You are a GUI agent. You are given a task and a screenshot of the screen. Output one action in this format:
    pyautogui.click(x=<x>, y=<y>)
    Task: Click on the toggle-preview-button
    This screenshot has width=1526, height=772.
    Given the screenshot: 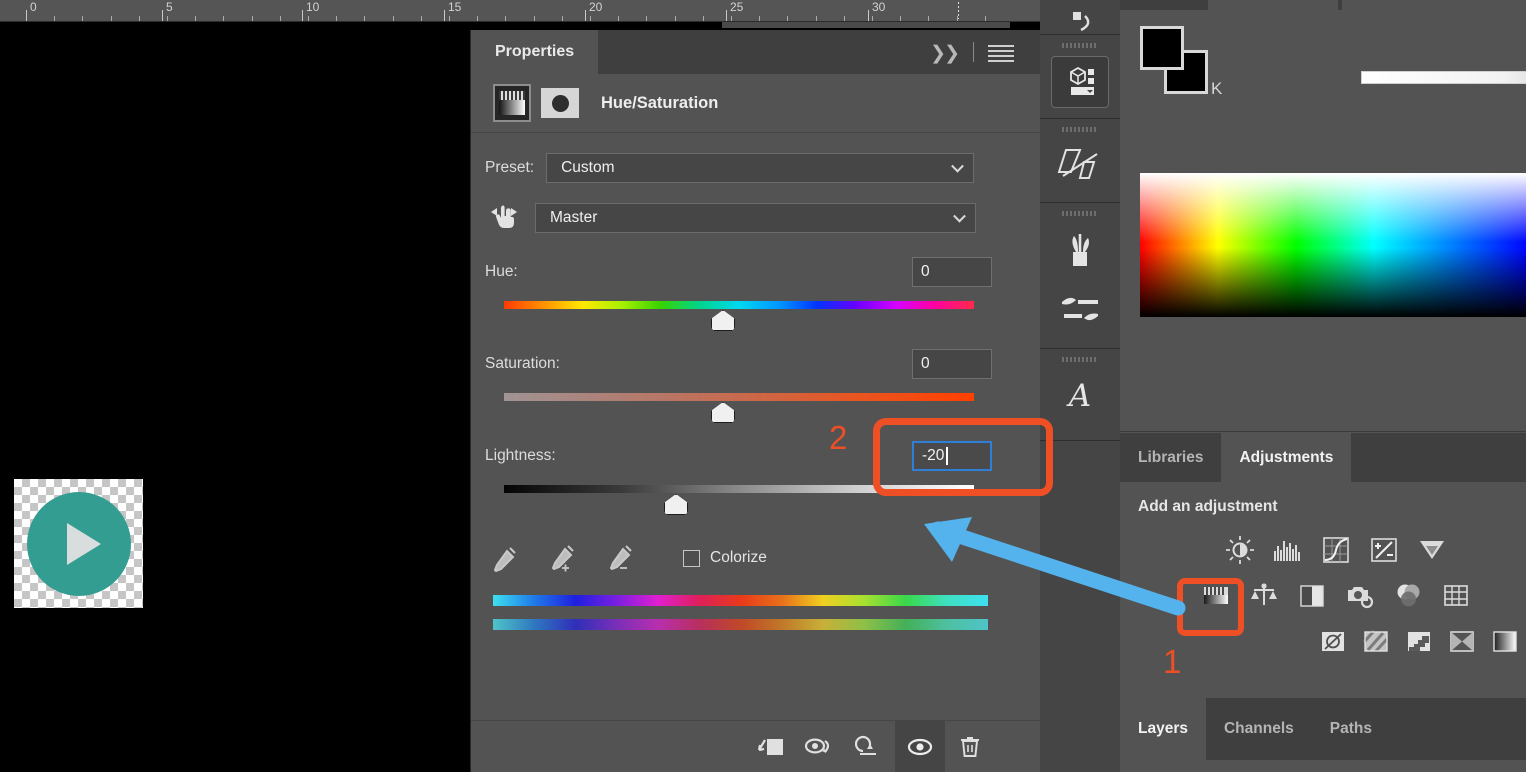 What is the action you would take?
    pyautogui.click(x=820, y=746)
    